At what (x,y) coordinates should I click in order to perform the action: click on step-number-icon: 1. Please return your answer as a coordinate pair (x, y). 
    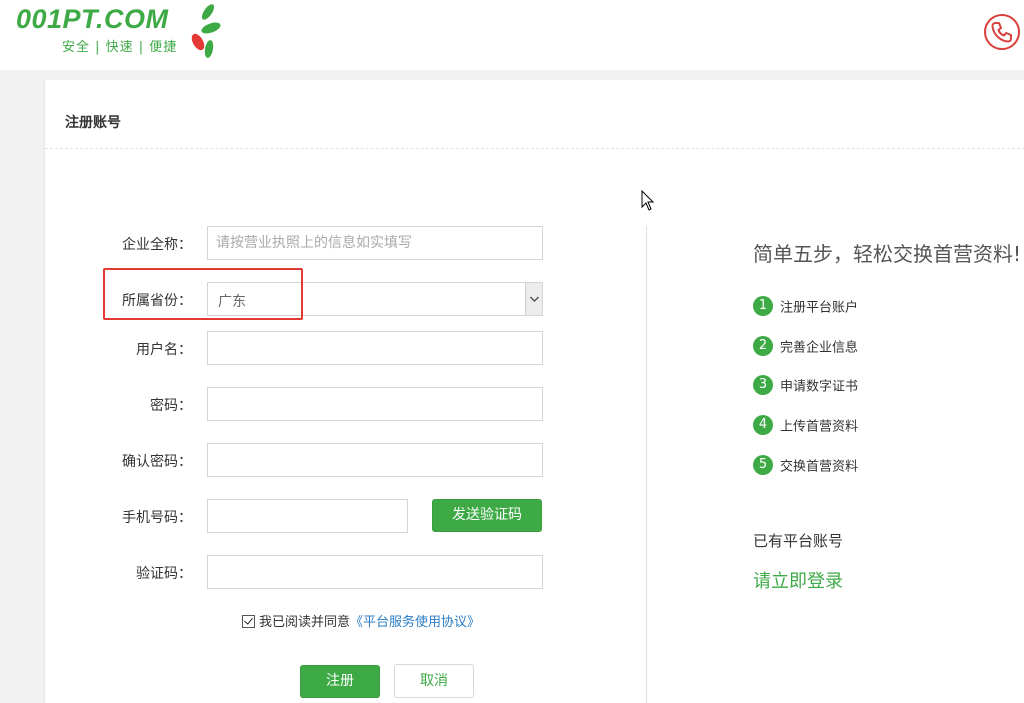
    Looking at the image, I should click on (763, 306).